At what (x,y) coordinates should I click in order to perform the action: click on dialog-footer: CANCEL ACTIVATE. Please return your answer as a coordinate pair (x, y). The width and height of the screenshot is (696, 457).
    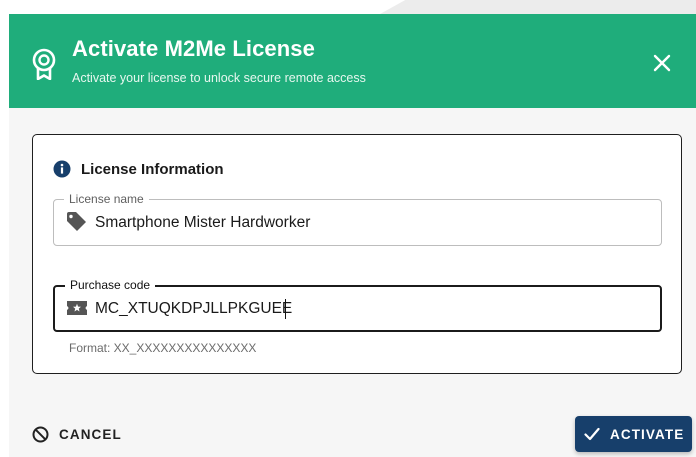
    Looking at the image, I should click on (352, 428).